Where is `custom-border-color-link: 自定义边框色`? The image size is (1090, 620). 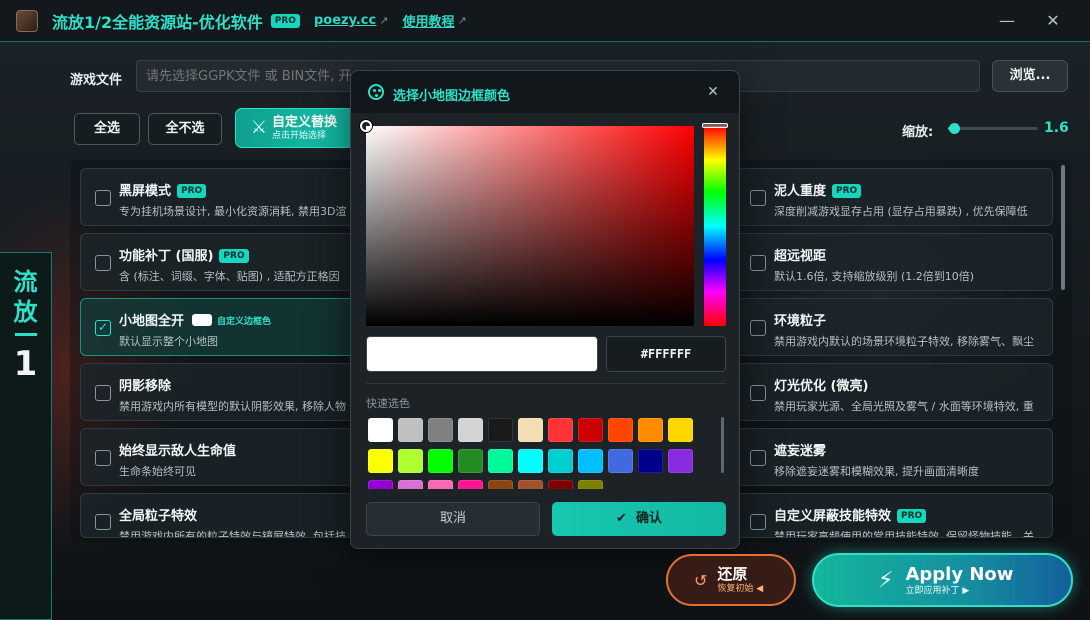 custom-border-color-link: 自定义边框色 is located at coordinates (244, 322).